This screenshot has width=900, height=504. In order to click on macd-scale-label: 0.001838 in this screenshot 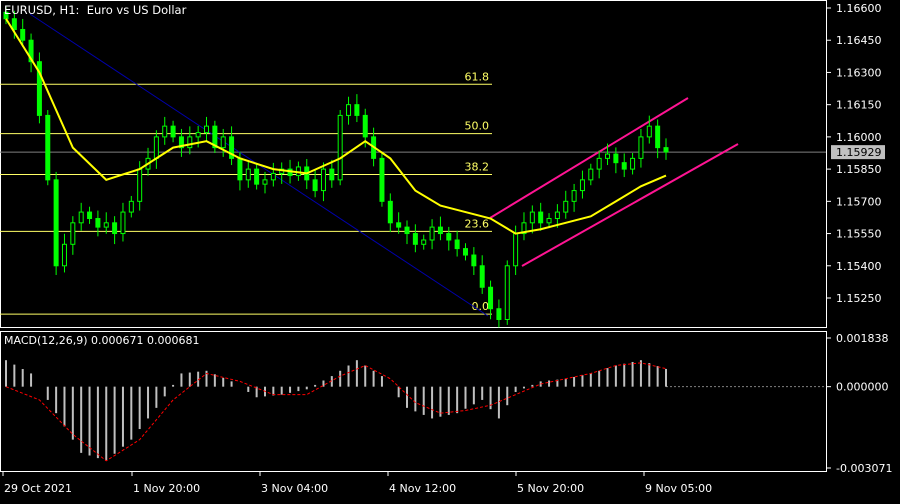, I will do `click(862, 338)`.